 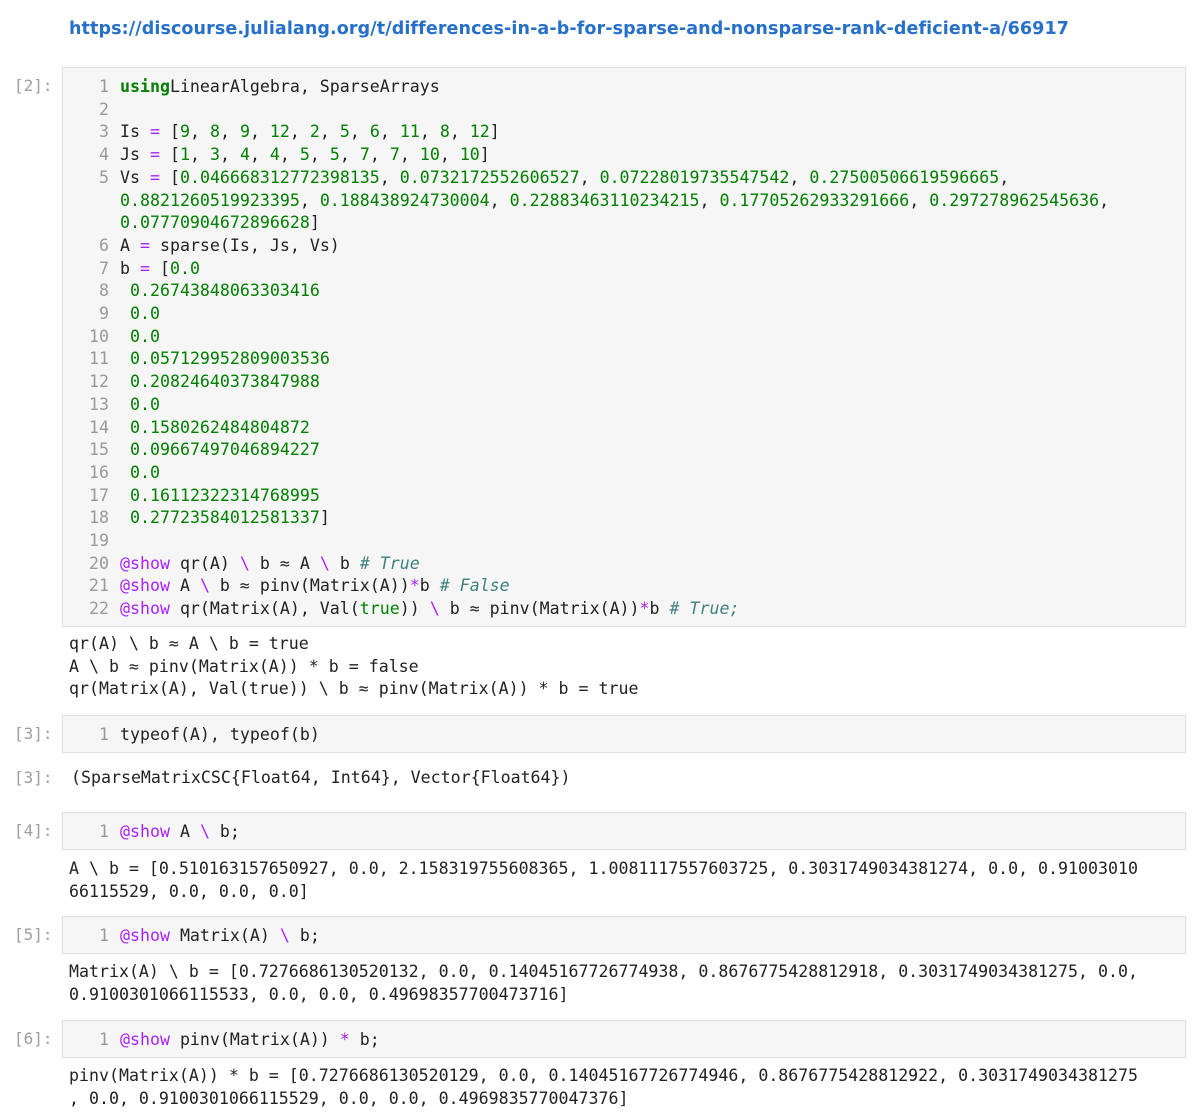 What do you see at coordinates (230, 246) in the screenshot?
I see `code-line: A = sparse(Is, Js, Vs)` at bounding box center [230, 246].